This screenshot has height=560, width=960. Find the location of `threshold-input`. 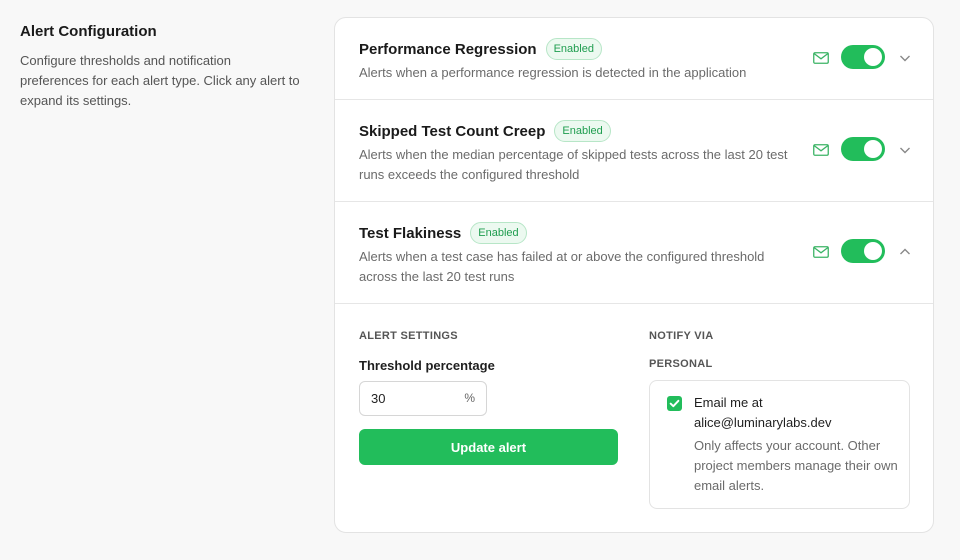

threshold-input is located at coordinates (411, 398).